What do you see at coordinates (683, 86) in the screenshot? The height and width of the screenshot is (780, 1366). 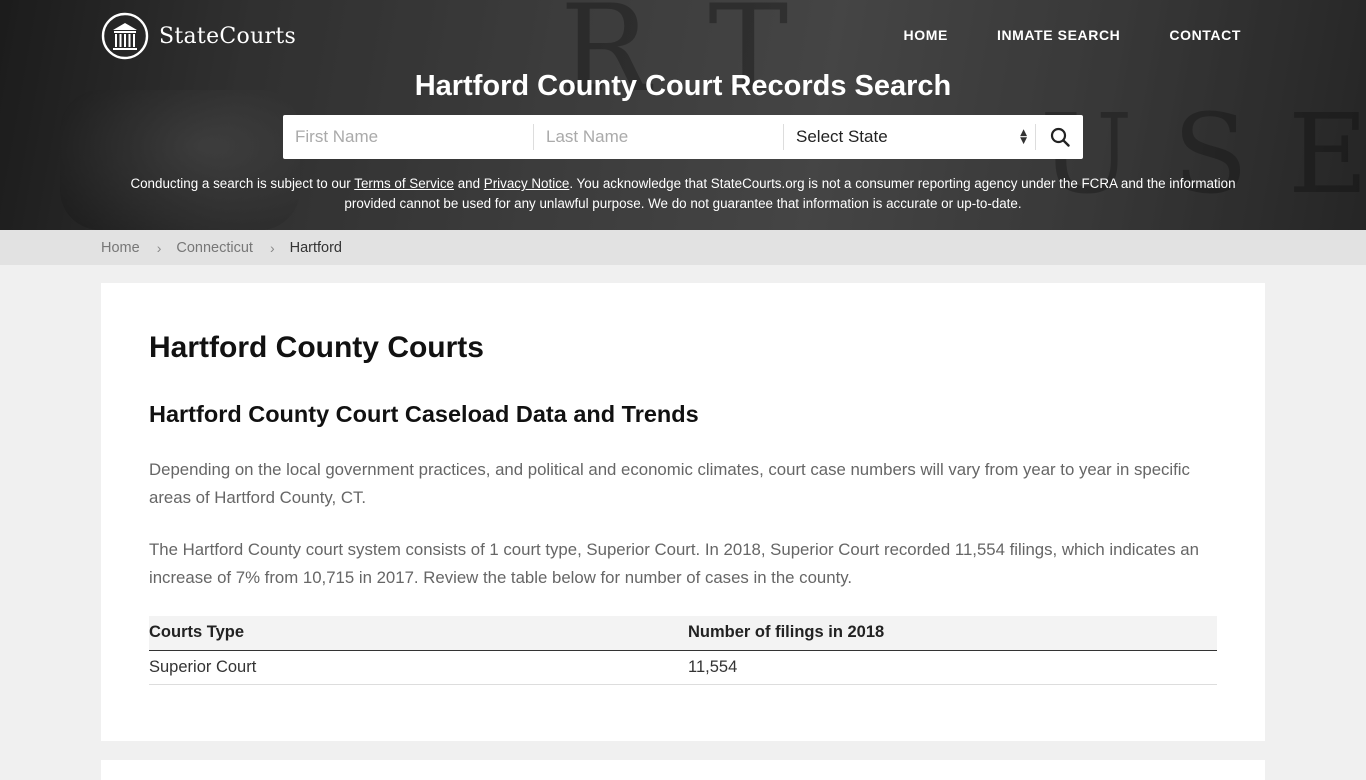 I see `hero-title: Hartford County Court Records Search` at bounding box center [683, 86].